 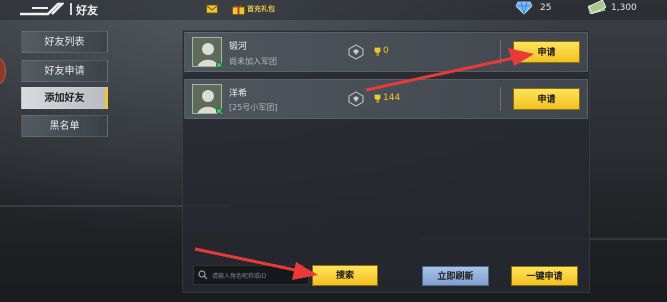 I want to click on sidebar-item-blacklist: 黑名单, so click(x=64, y=126).